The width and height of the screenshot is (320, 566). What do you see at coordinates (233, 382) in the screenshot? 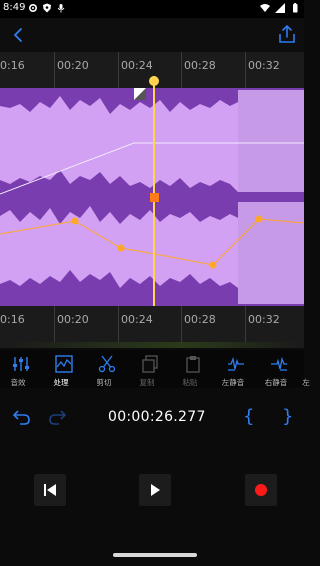
I see `tool-label: 左静音` at bounding box center [233, 382].